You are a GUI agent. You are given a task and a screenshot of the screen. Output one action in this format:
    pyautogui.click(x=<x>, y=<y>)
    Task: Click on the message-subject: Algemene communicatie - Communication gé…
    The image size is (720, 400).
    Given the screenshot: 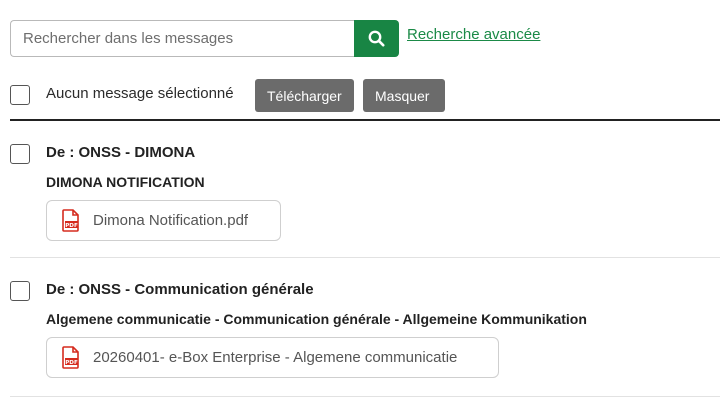 What is the action you would take?
    pyautogui.click(x=316, y=319)
    